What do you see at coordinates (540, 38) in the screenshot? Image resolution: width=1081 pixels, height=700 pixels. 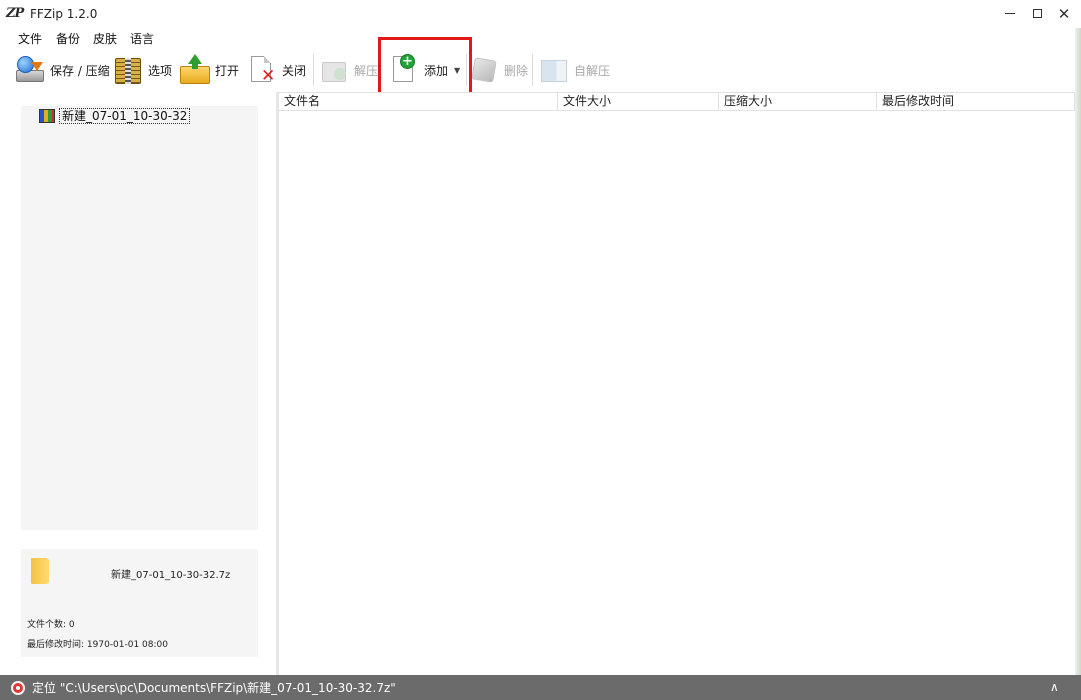 I see `menu-bar: 文件 备份 皮肤 语言` at bounding box center [540, 38].